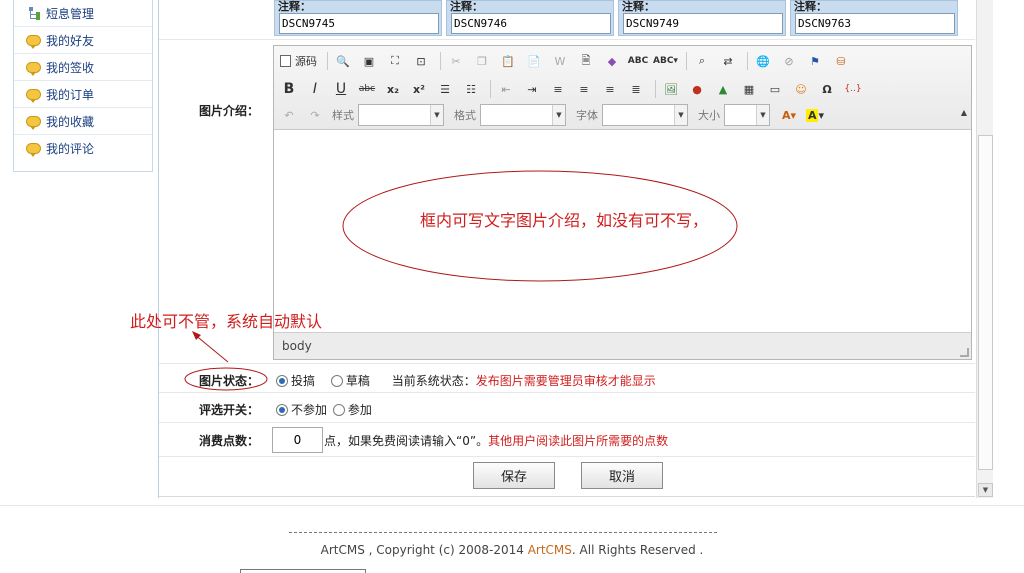  Describe the element at coordinates (496, 440) in the screenshot. I see `points-hint: 点，如果免费阅读请输入“0”。其他用户阅读此图片所需要的点数` at that location.